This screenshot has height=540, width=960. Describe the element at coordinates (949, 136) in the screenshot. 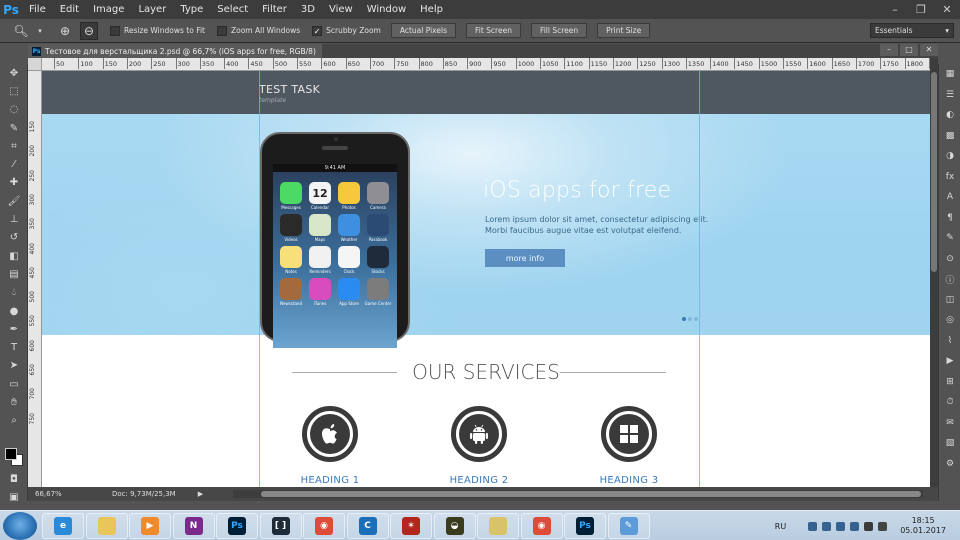

I see `swatches-panel-icon: ▩` at that location.